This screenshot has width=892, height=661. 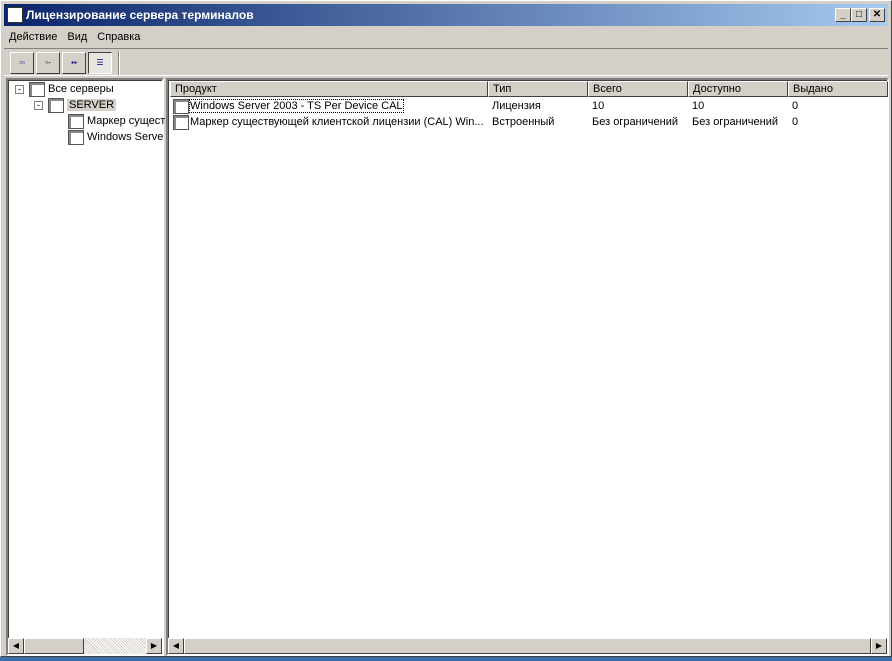 What do you see at coordinates (140, 15) in the screenshot?
I see `window-title: Лицензирование сервера терминалов` at bounding box center [140, 15].